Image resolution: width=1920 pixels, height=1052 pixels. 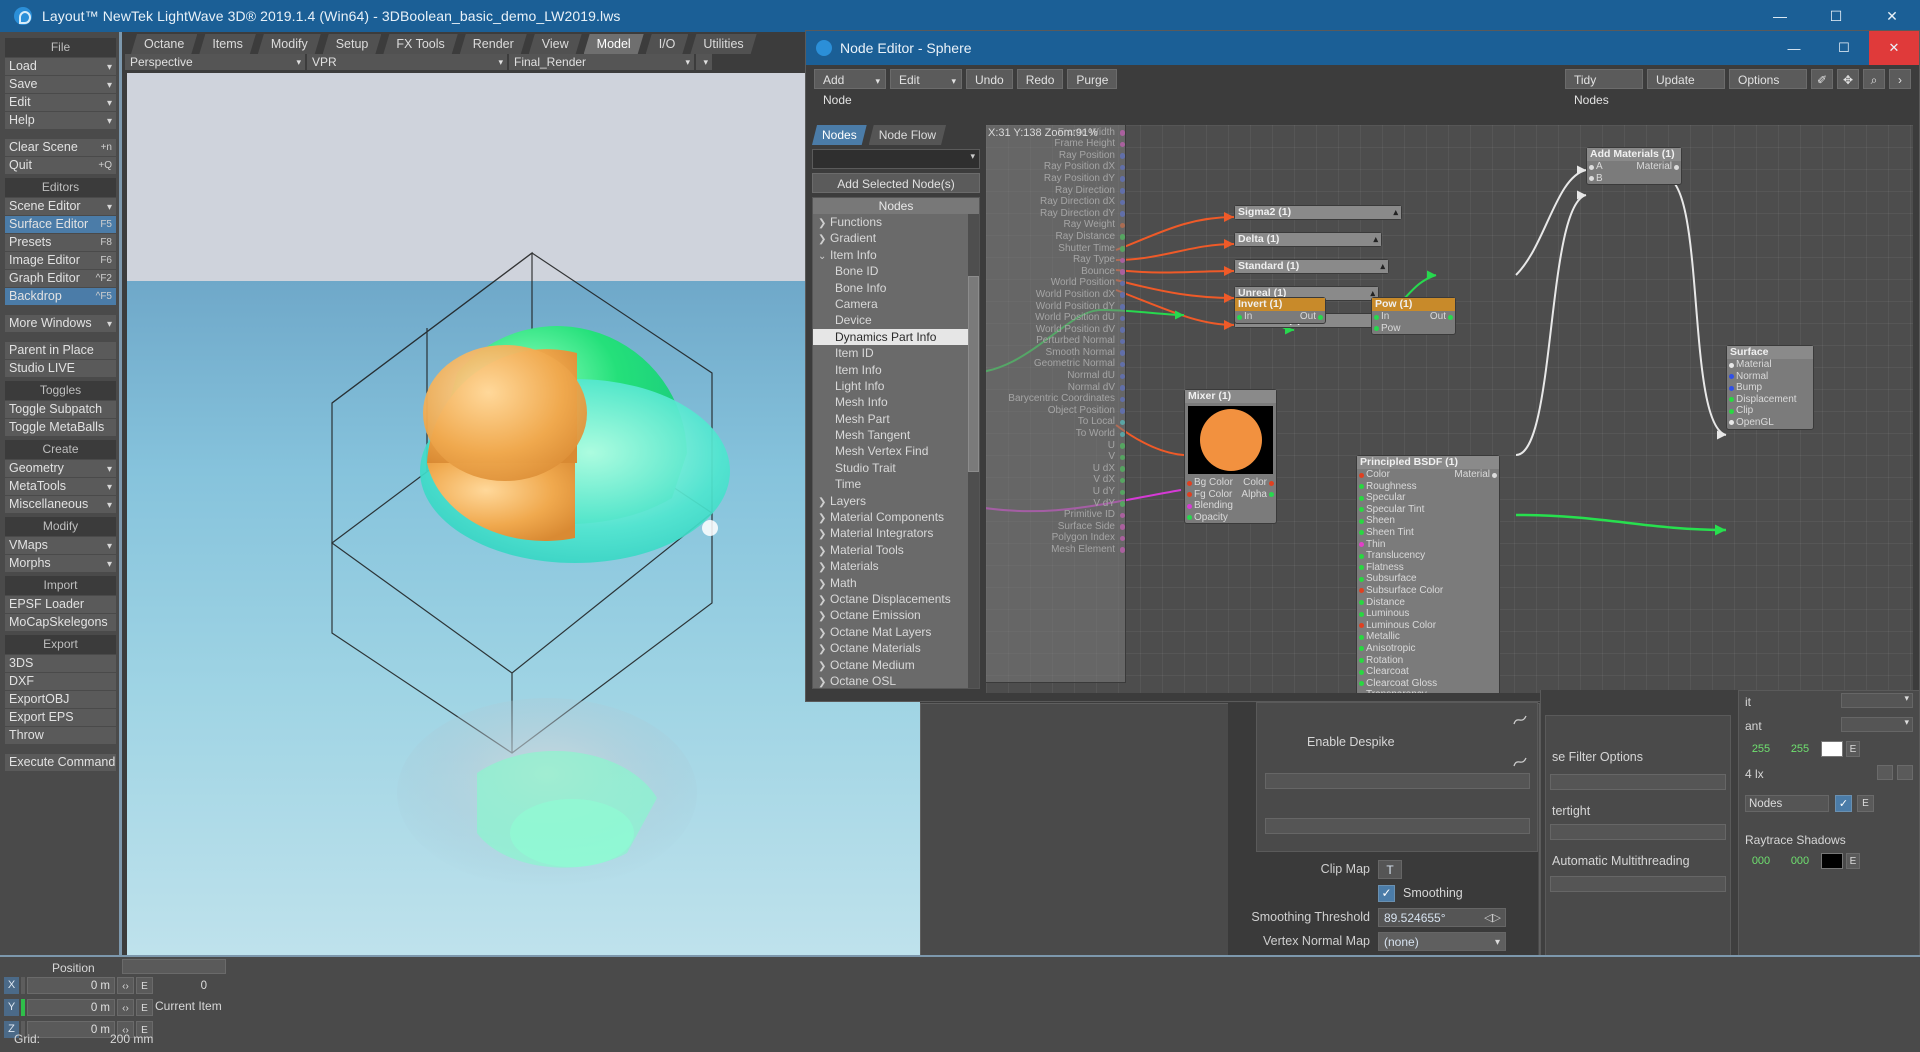 What do you see at coordinates (1040, 79) in the screenshot?
I see `node-toolbar-redo-button: Redo` at bounding box center [1040, 79].